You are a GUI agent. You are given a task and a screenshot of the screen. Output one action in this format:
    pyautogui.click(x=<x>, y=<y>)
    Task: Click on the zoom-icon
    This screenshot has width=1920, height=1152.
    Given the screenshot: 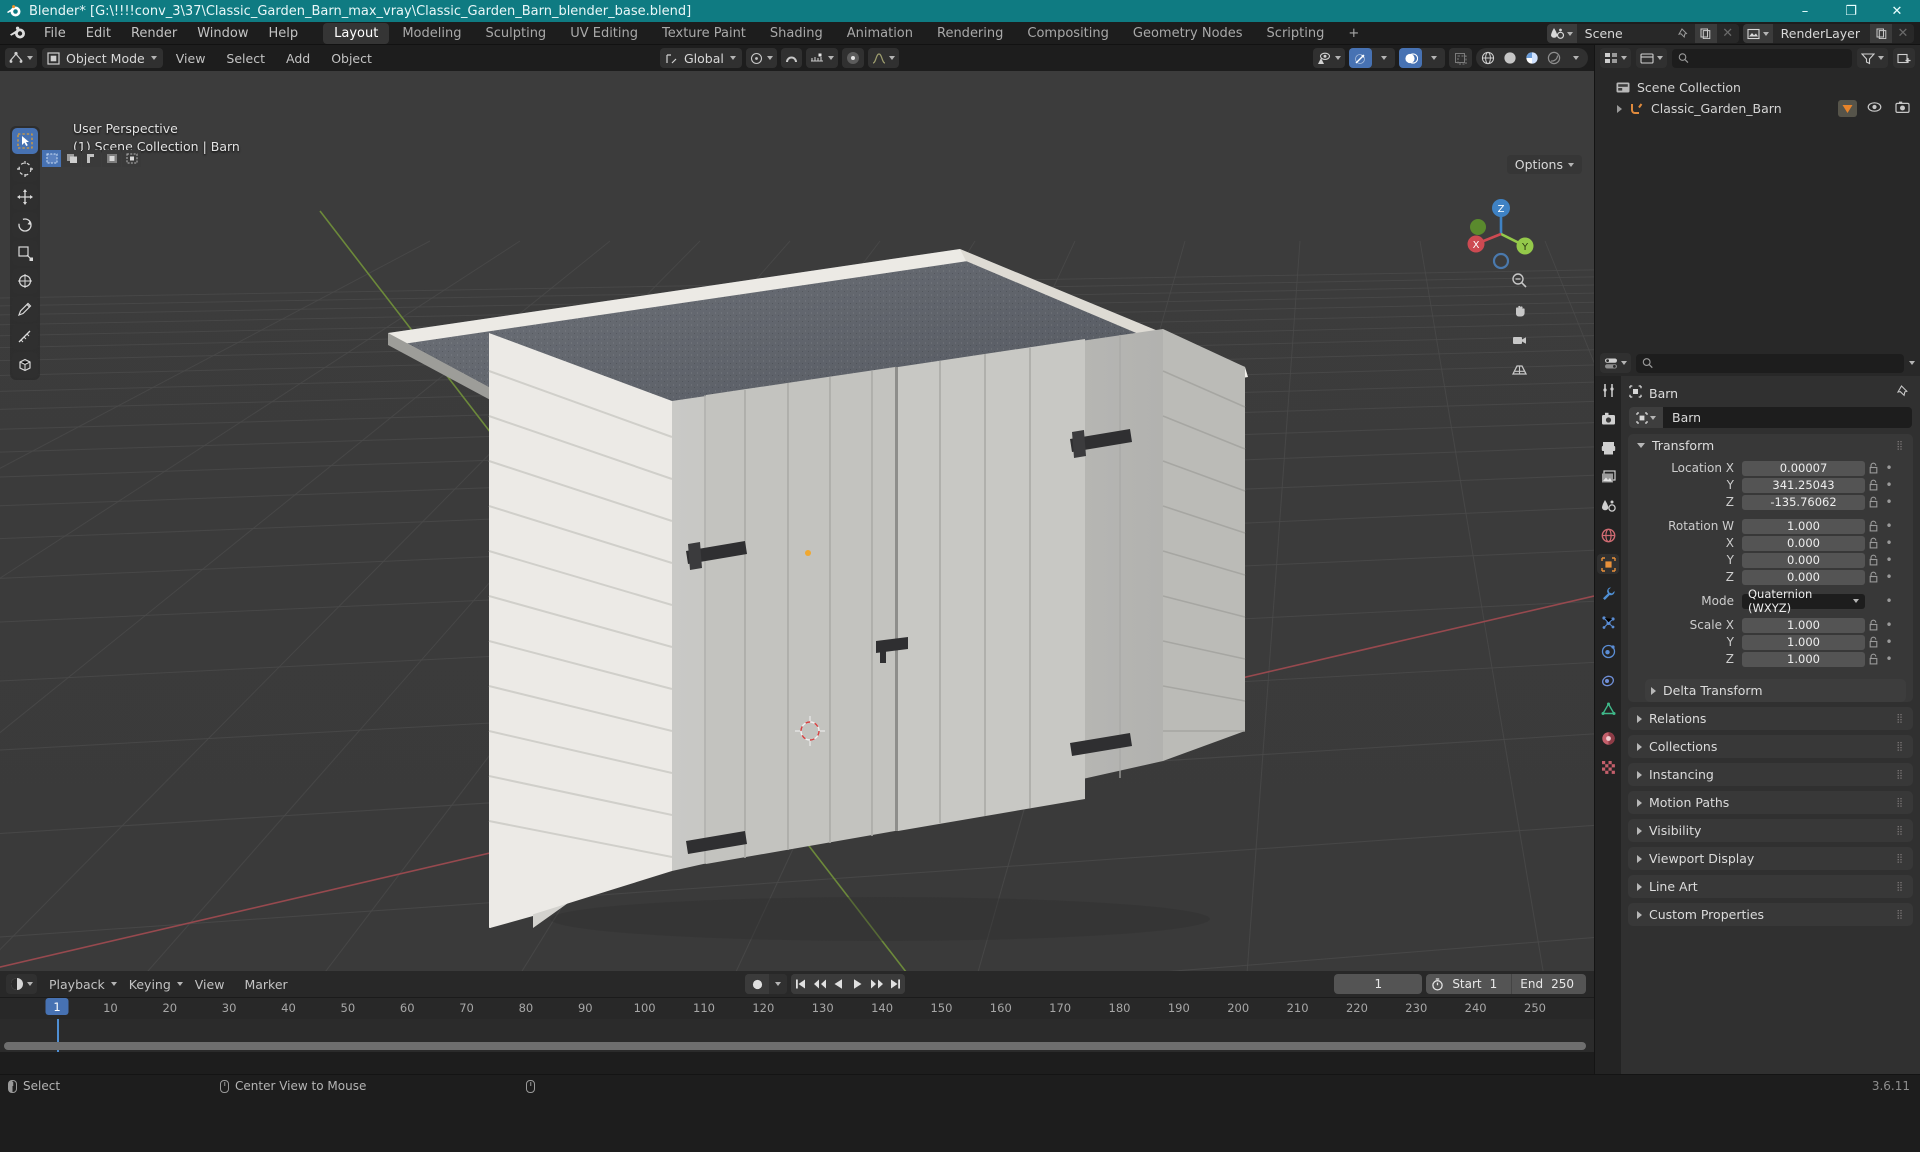 What is the action you would take?
    pyautogui.click(x=1519, y=280)
    